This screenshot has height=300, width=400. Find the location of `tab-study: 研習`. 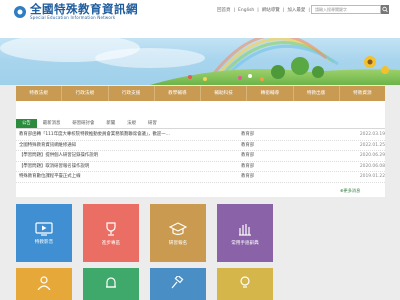

tab-study: 研習 is located at coordinates (152, 123).